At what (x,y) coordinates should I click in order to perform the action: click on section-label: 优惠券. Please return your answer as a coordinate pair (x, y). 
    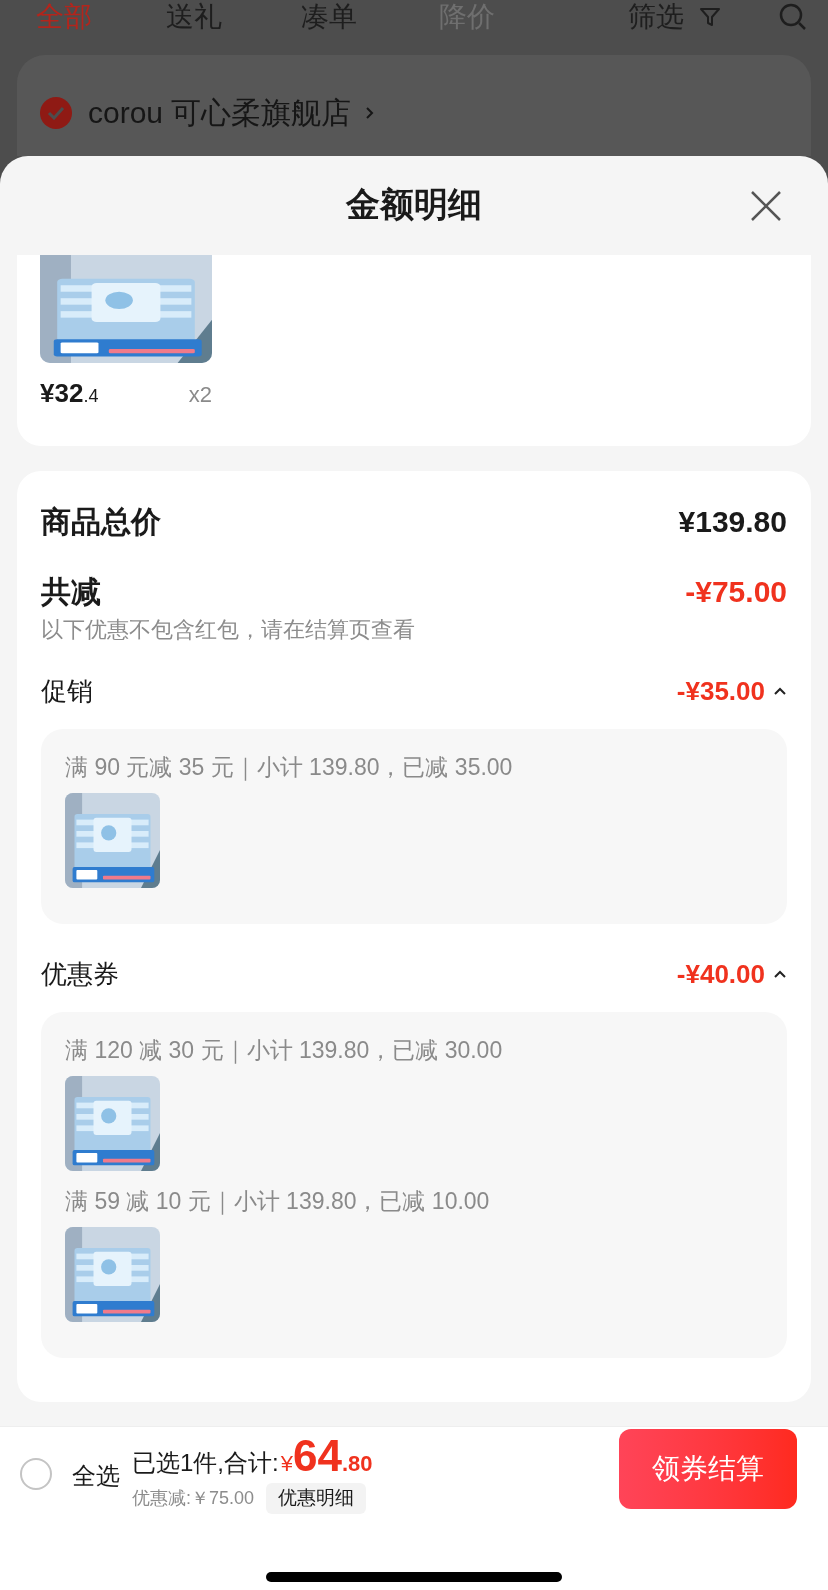
    Looking at the image, I should click on (80, 974).